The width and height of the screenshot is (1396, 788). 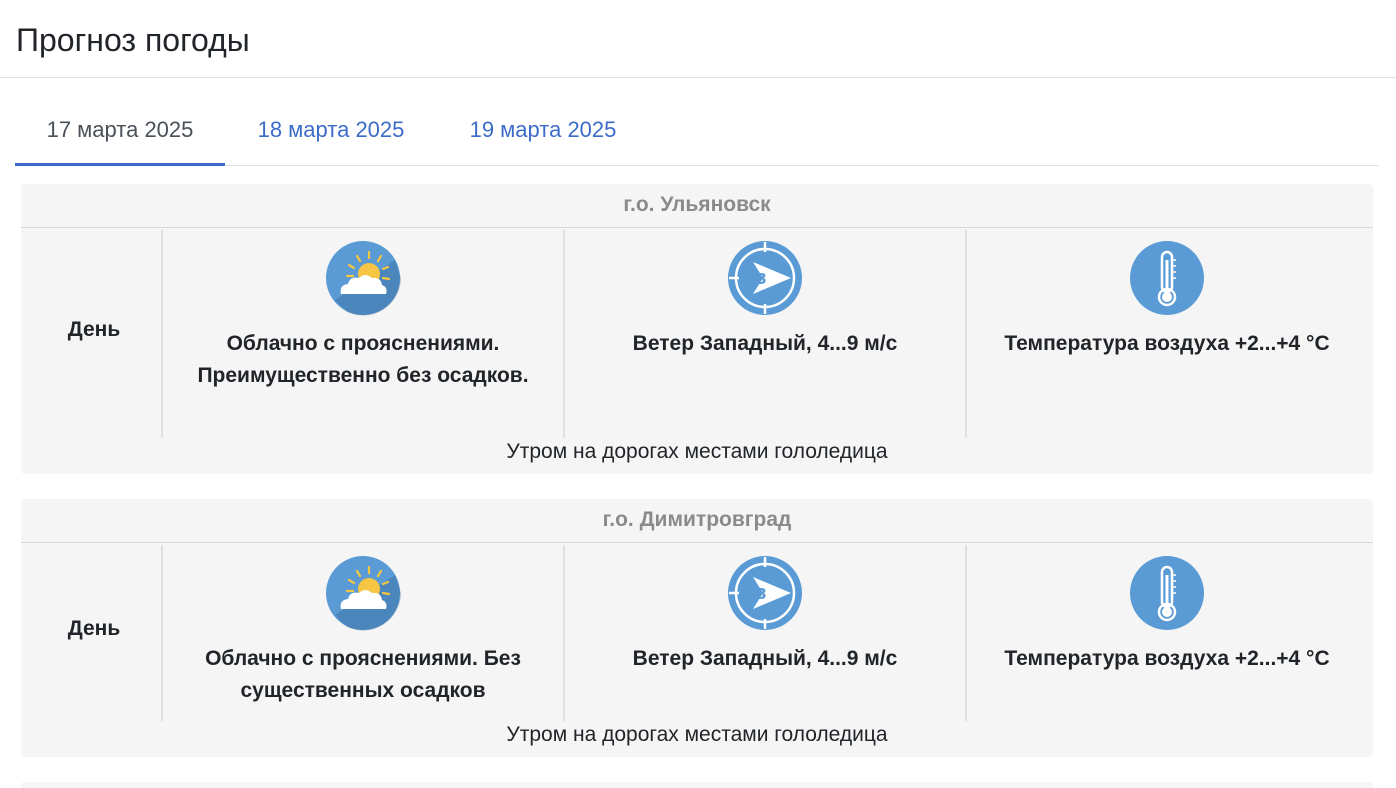 What do you see at coordinates (331, 133) in the screenshot?
I see `tab-18-march: 18 марта 2025` at bounding box center [331, 133].